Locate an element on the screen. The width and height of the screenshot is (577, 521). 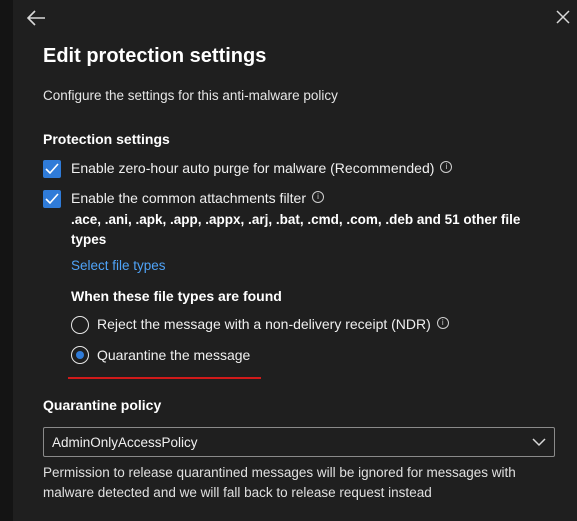
back-button is located at coordinates (36, 18).